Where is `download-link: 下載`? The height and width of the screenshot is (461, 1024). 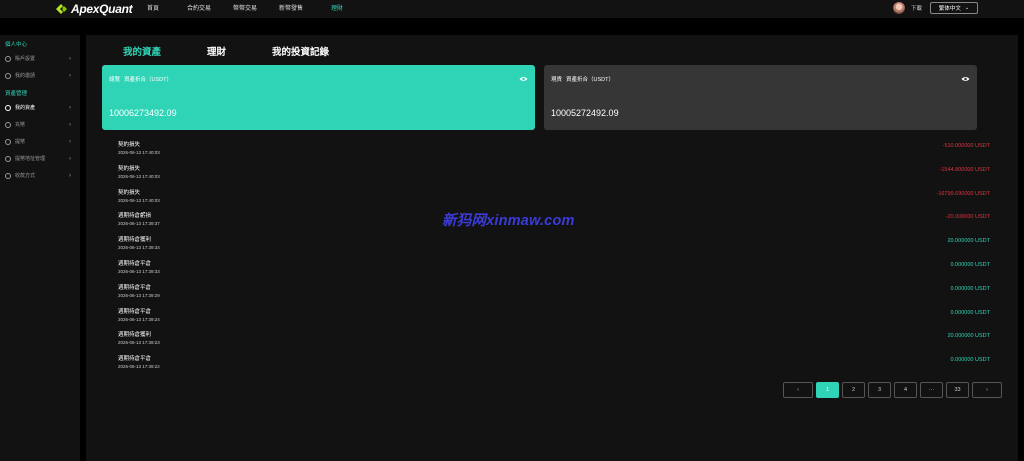 download-link: 下載 is located at coordinates (916, 8).